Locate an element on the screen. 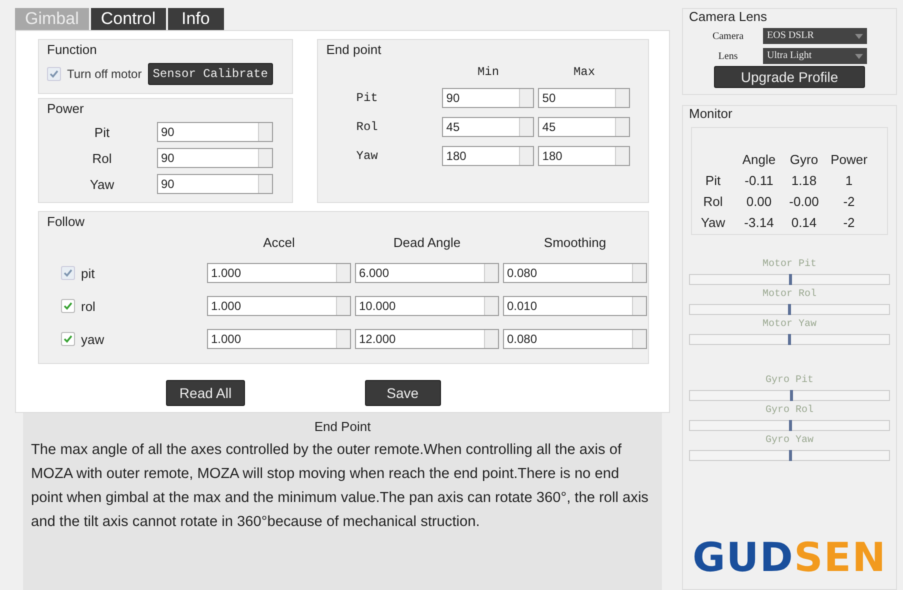 The width and height of the screenshot is (903, 590). group-title: End point is located at coordinates (354, 49).